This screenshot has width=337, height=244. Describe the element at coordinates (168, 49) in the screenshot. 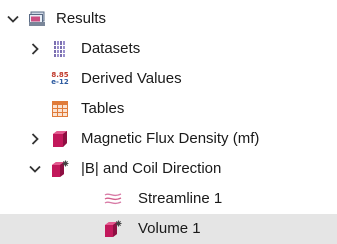

I see `tree-node-datasets: Datasets` at that location.